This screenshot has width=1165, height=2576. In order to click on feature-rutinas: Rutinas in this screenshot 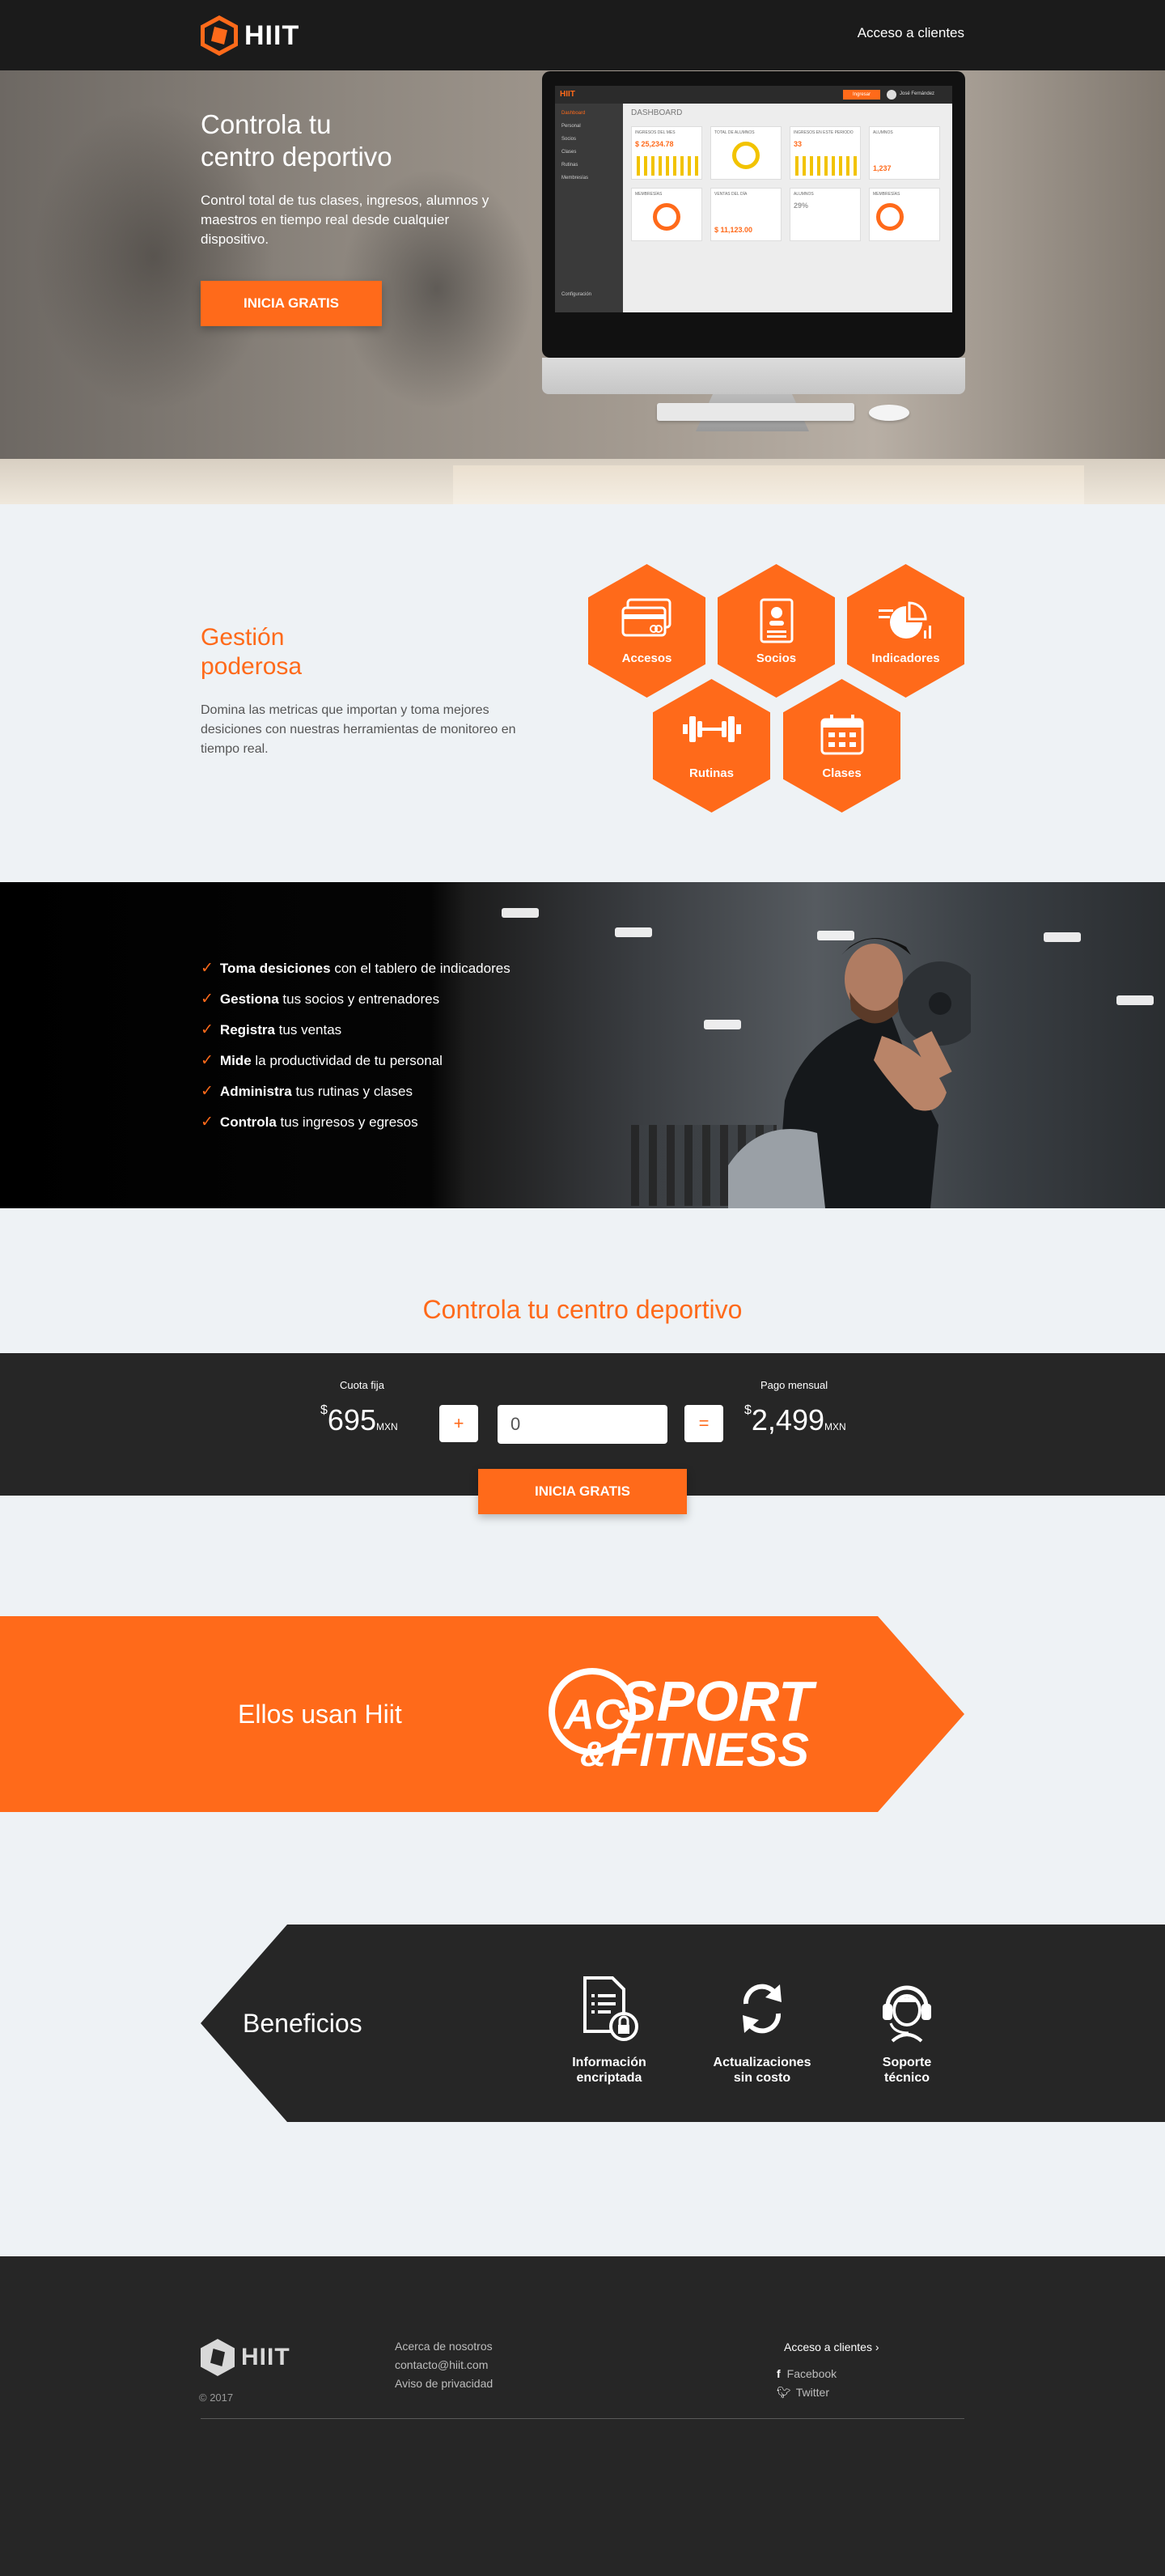, I will do `click(712, 746)`.